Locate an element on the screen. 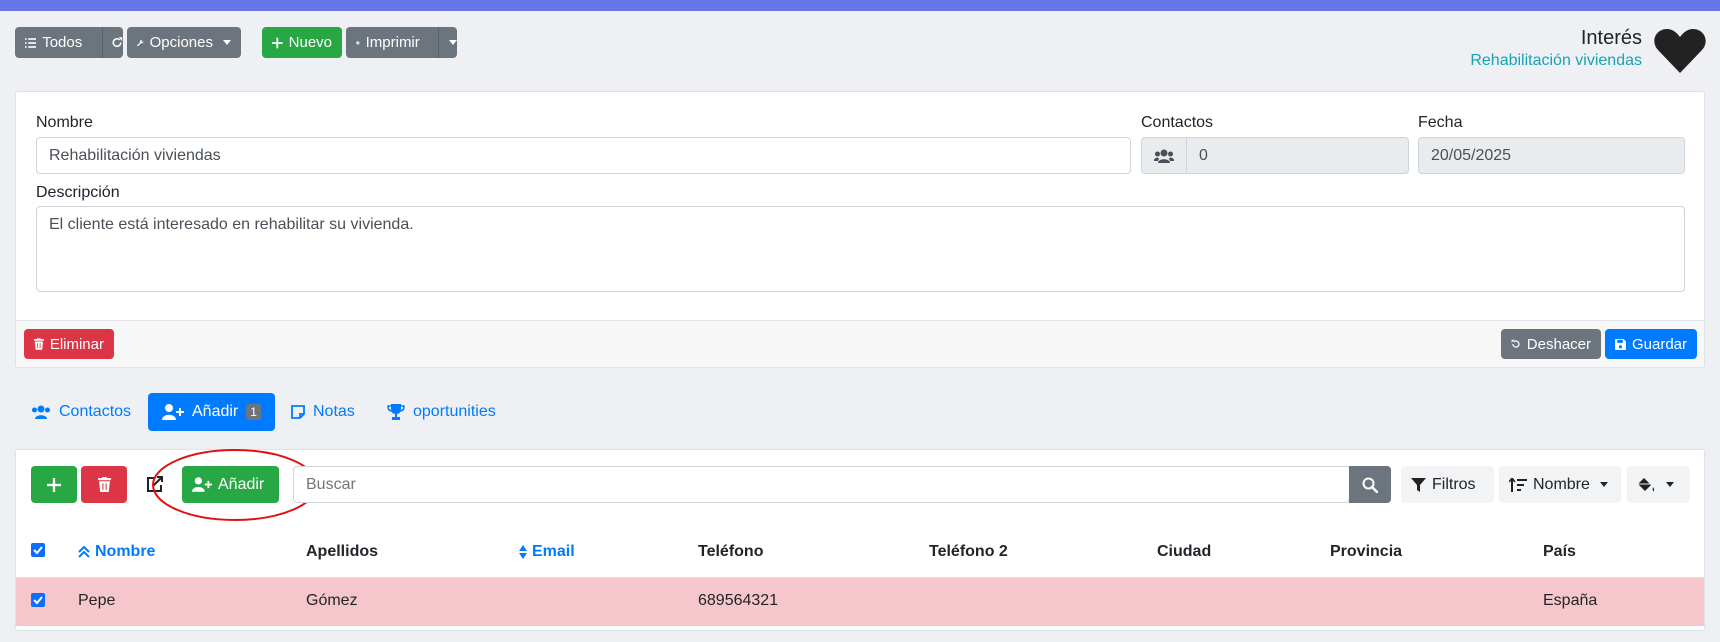  filters-button: Filtros is located at coordinates (1447, 484).